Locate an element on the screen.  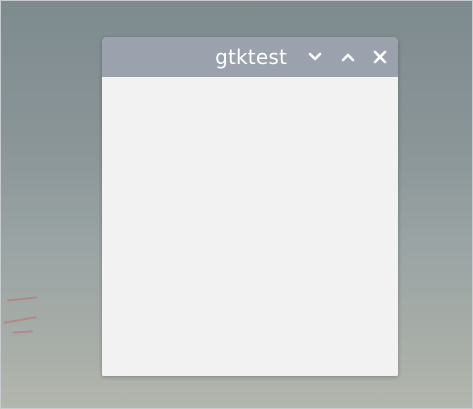
chevron-up-icon is located at coordinates (348, 57).